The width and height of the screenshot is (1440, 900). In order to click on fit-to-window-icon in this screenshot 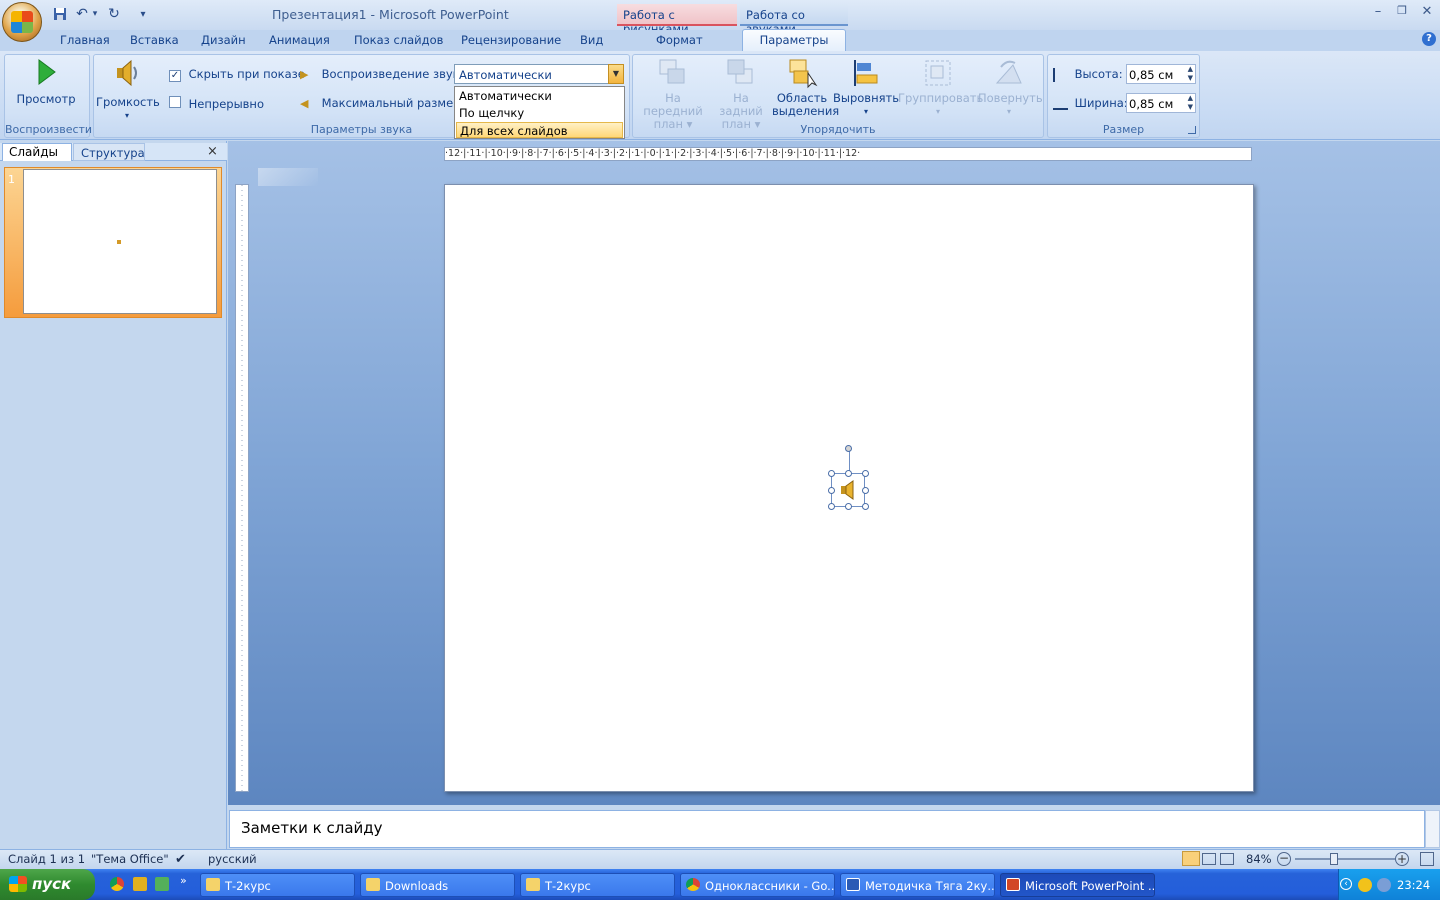, I will do `click(1427, 859)`.